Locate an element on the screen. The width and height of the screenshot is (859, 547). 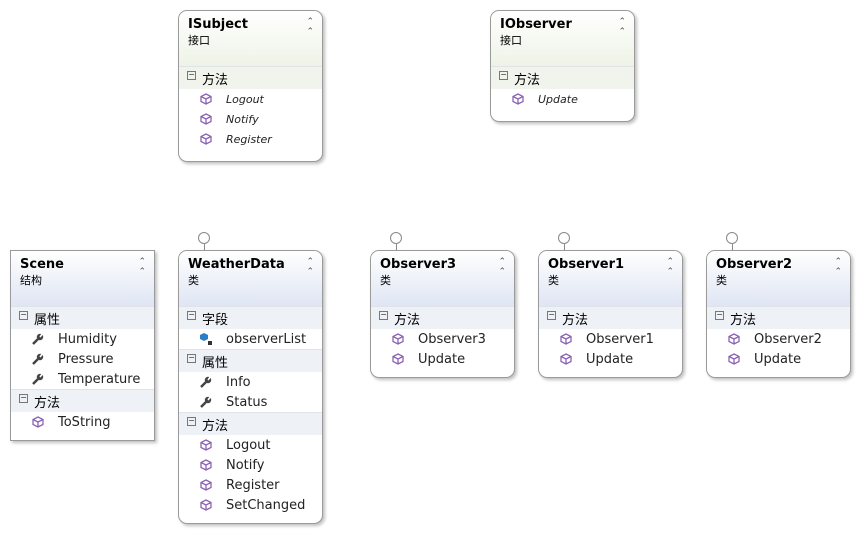
private-field-icon is located at coordinates (206, 339).